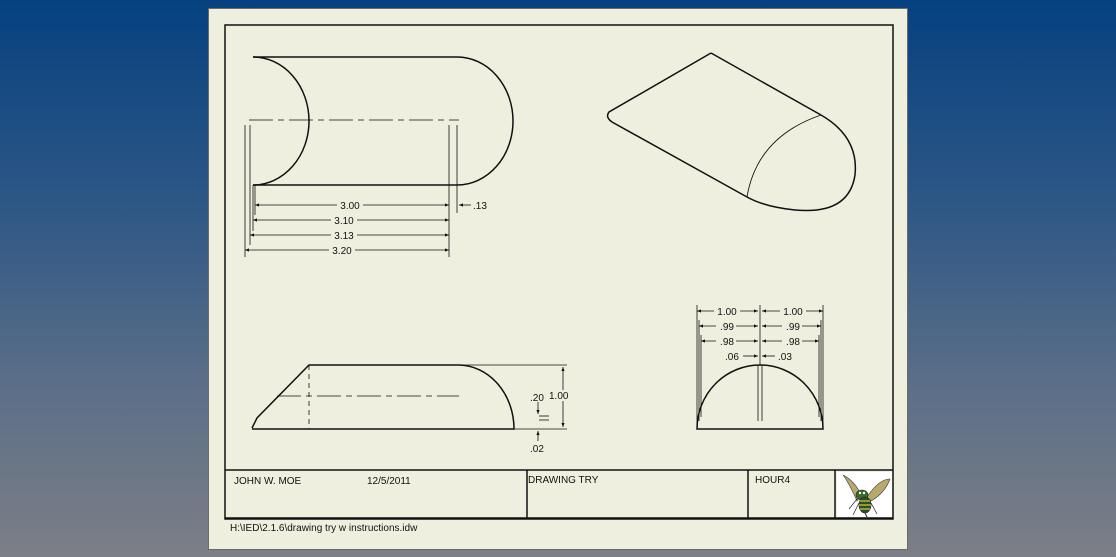 The image size is (1116, 557). I want to click on dim-13: .13, so click(480, 206).